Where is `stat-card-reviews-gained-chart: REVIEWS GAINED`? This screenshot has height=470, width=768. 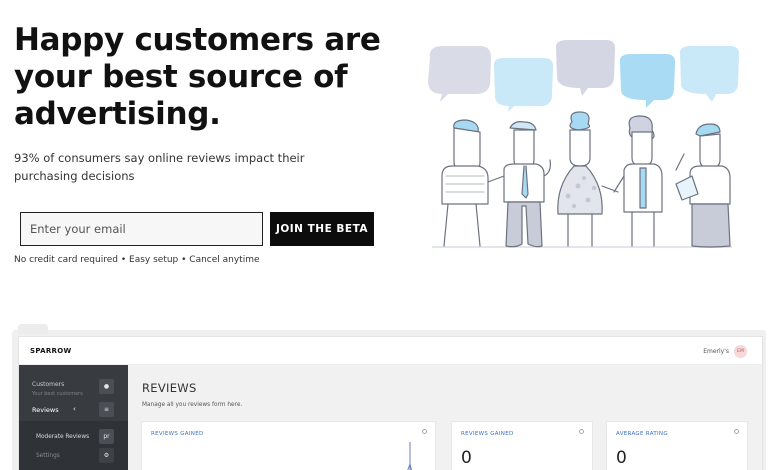 stat-card-reviews-gained-chart: REVIEWS GAINED is located at coordinates (288, 445).